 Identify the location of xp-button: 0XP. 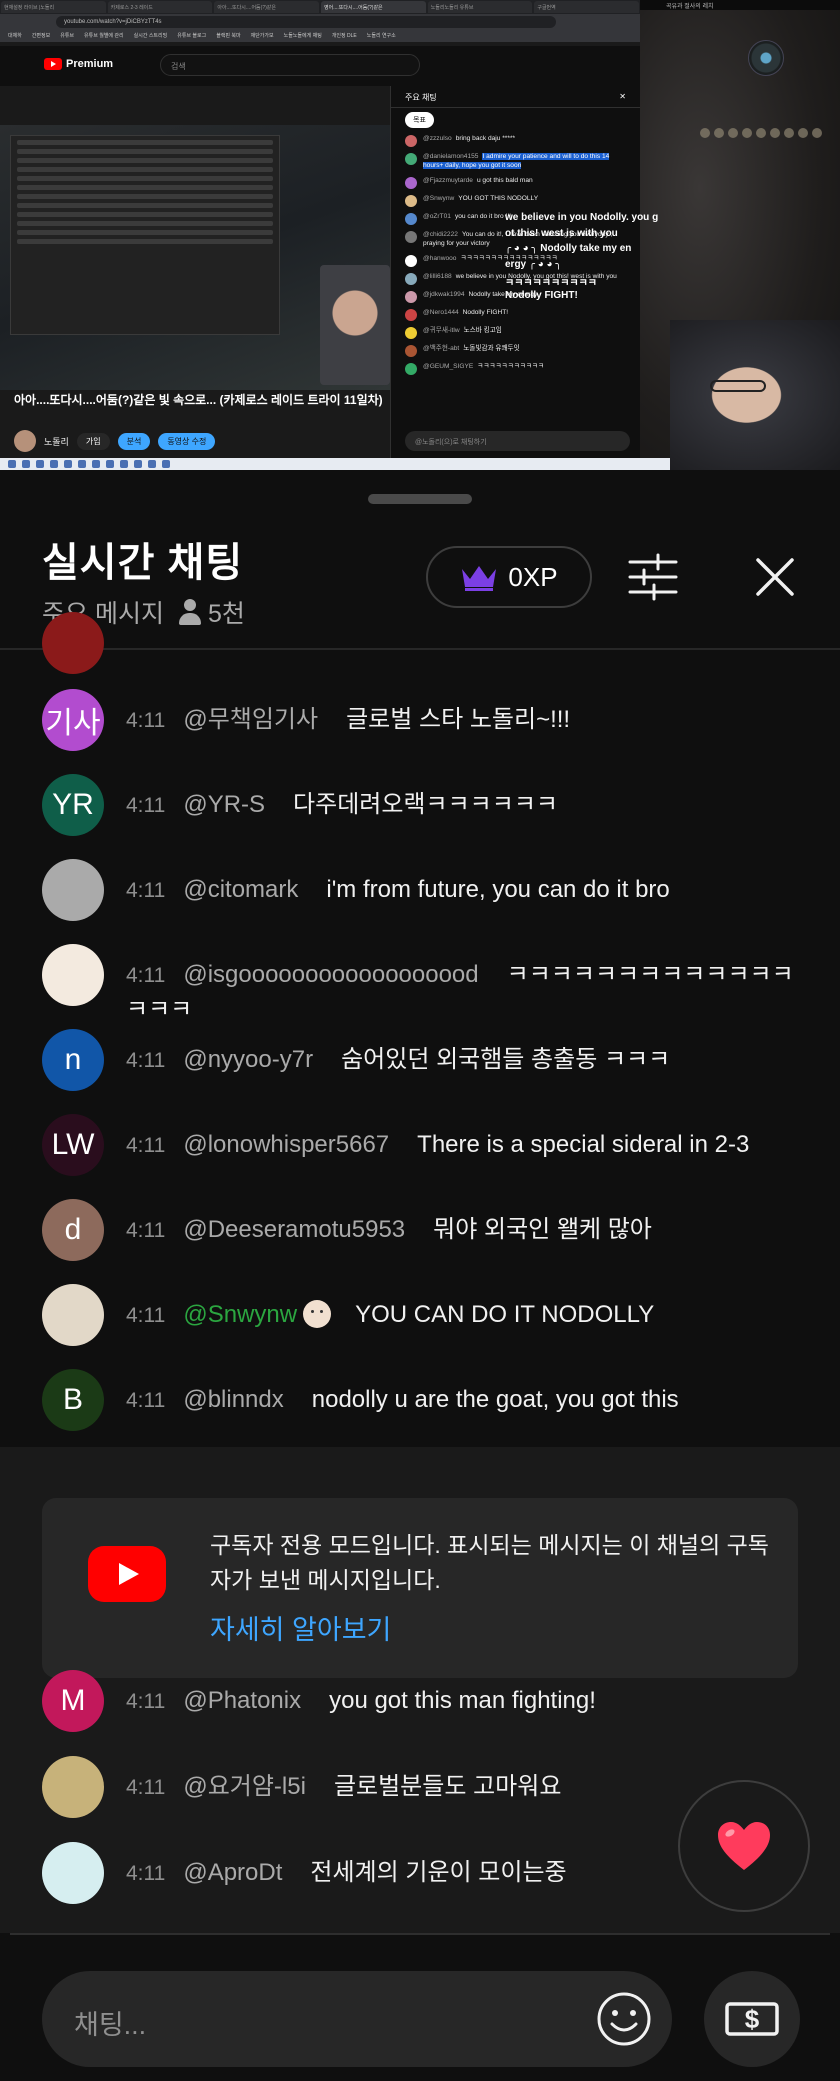
(509, 577).